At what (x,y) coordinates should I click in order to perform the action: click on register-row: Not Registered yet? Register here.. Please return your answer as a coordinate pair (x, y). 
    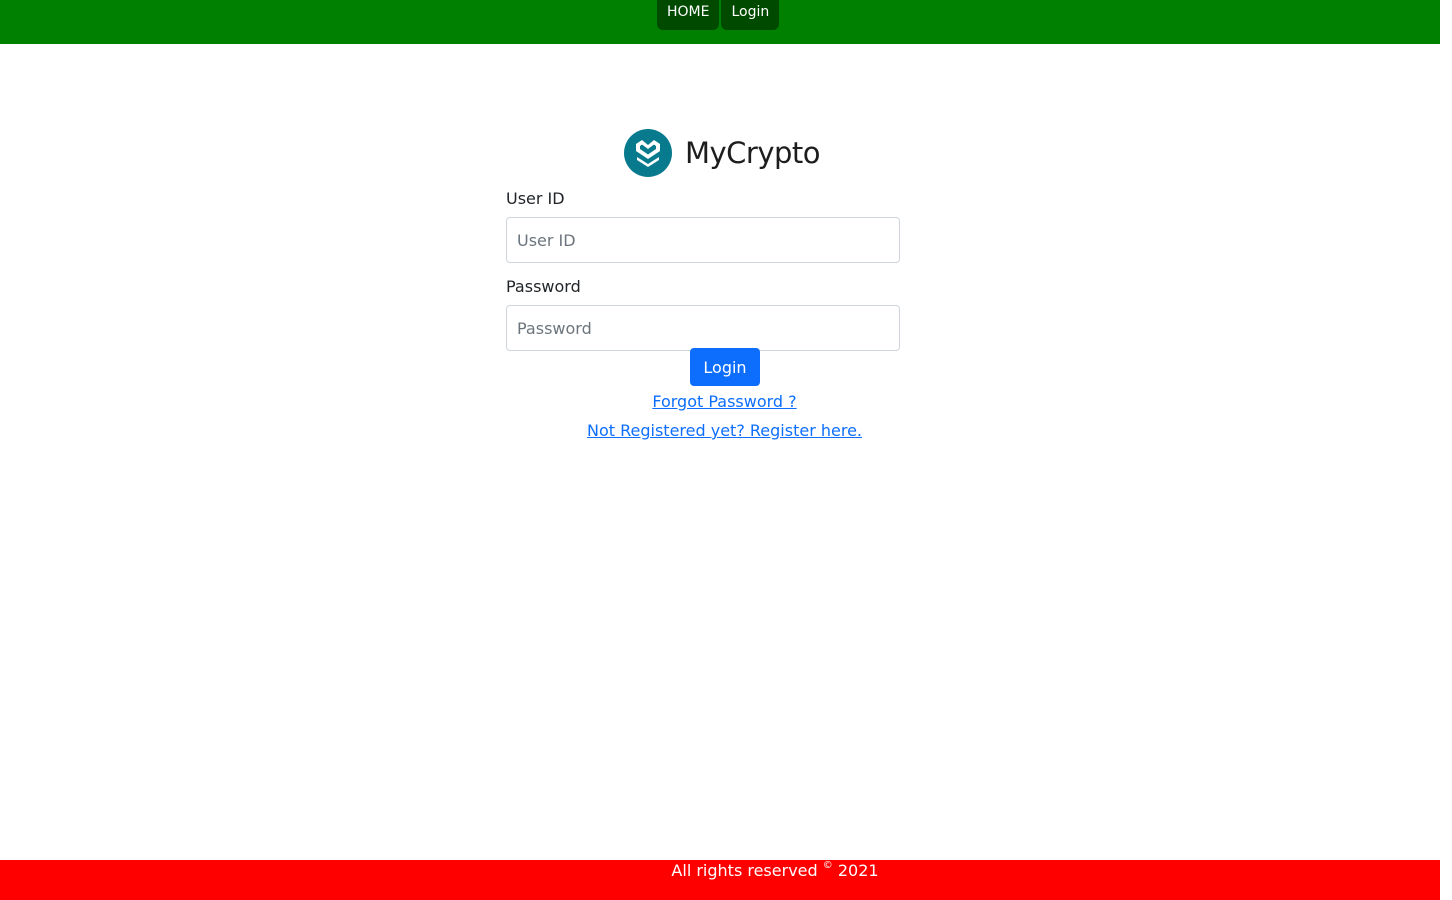
    Looking at the image, I should click on (724, 431).